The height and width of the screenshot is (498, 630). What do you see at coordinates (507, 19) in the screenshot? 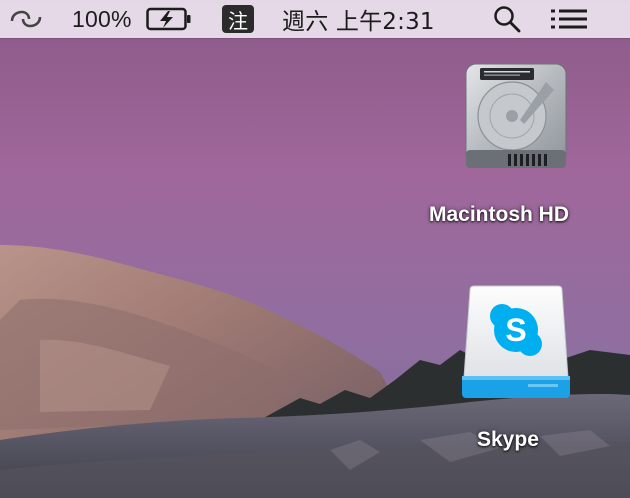
I see `spotlight-search-icon` at bounding box center [507, 19].